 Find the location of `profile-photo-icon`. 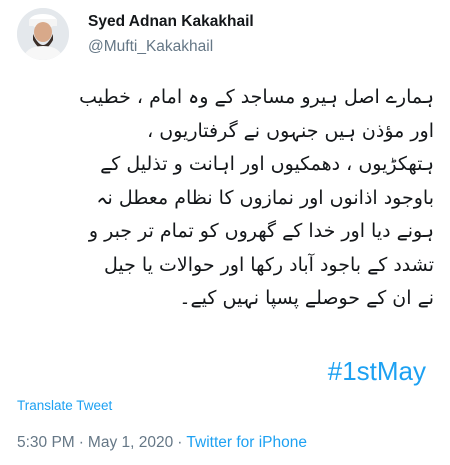

profile-photo-icon is located at coordinates (43, 34).